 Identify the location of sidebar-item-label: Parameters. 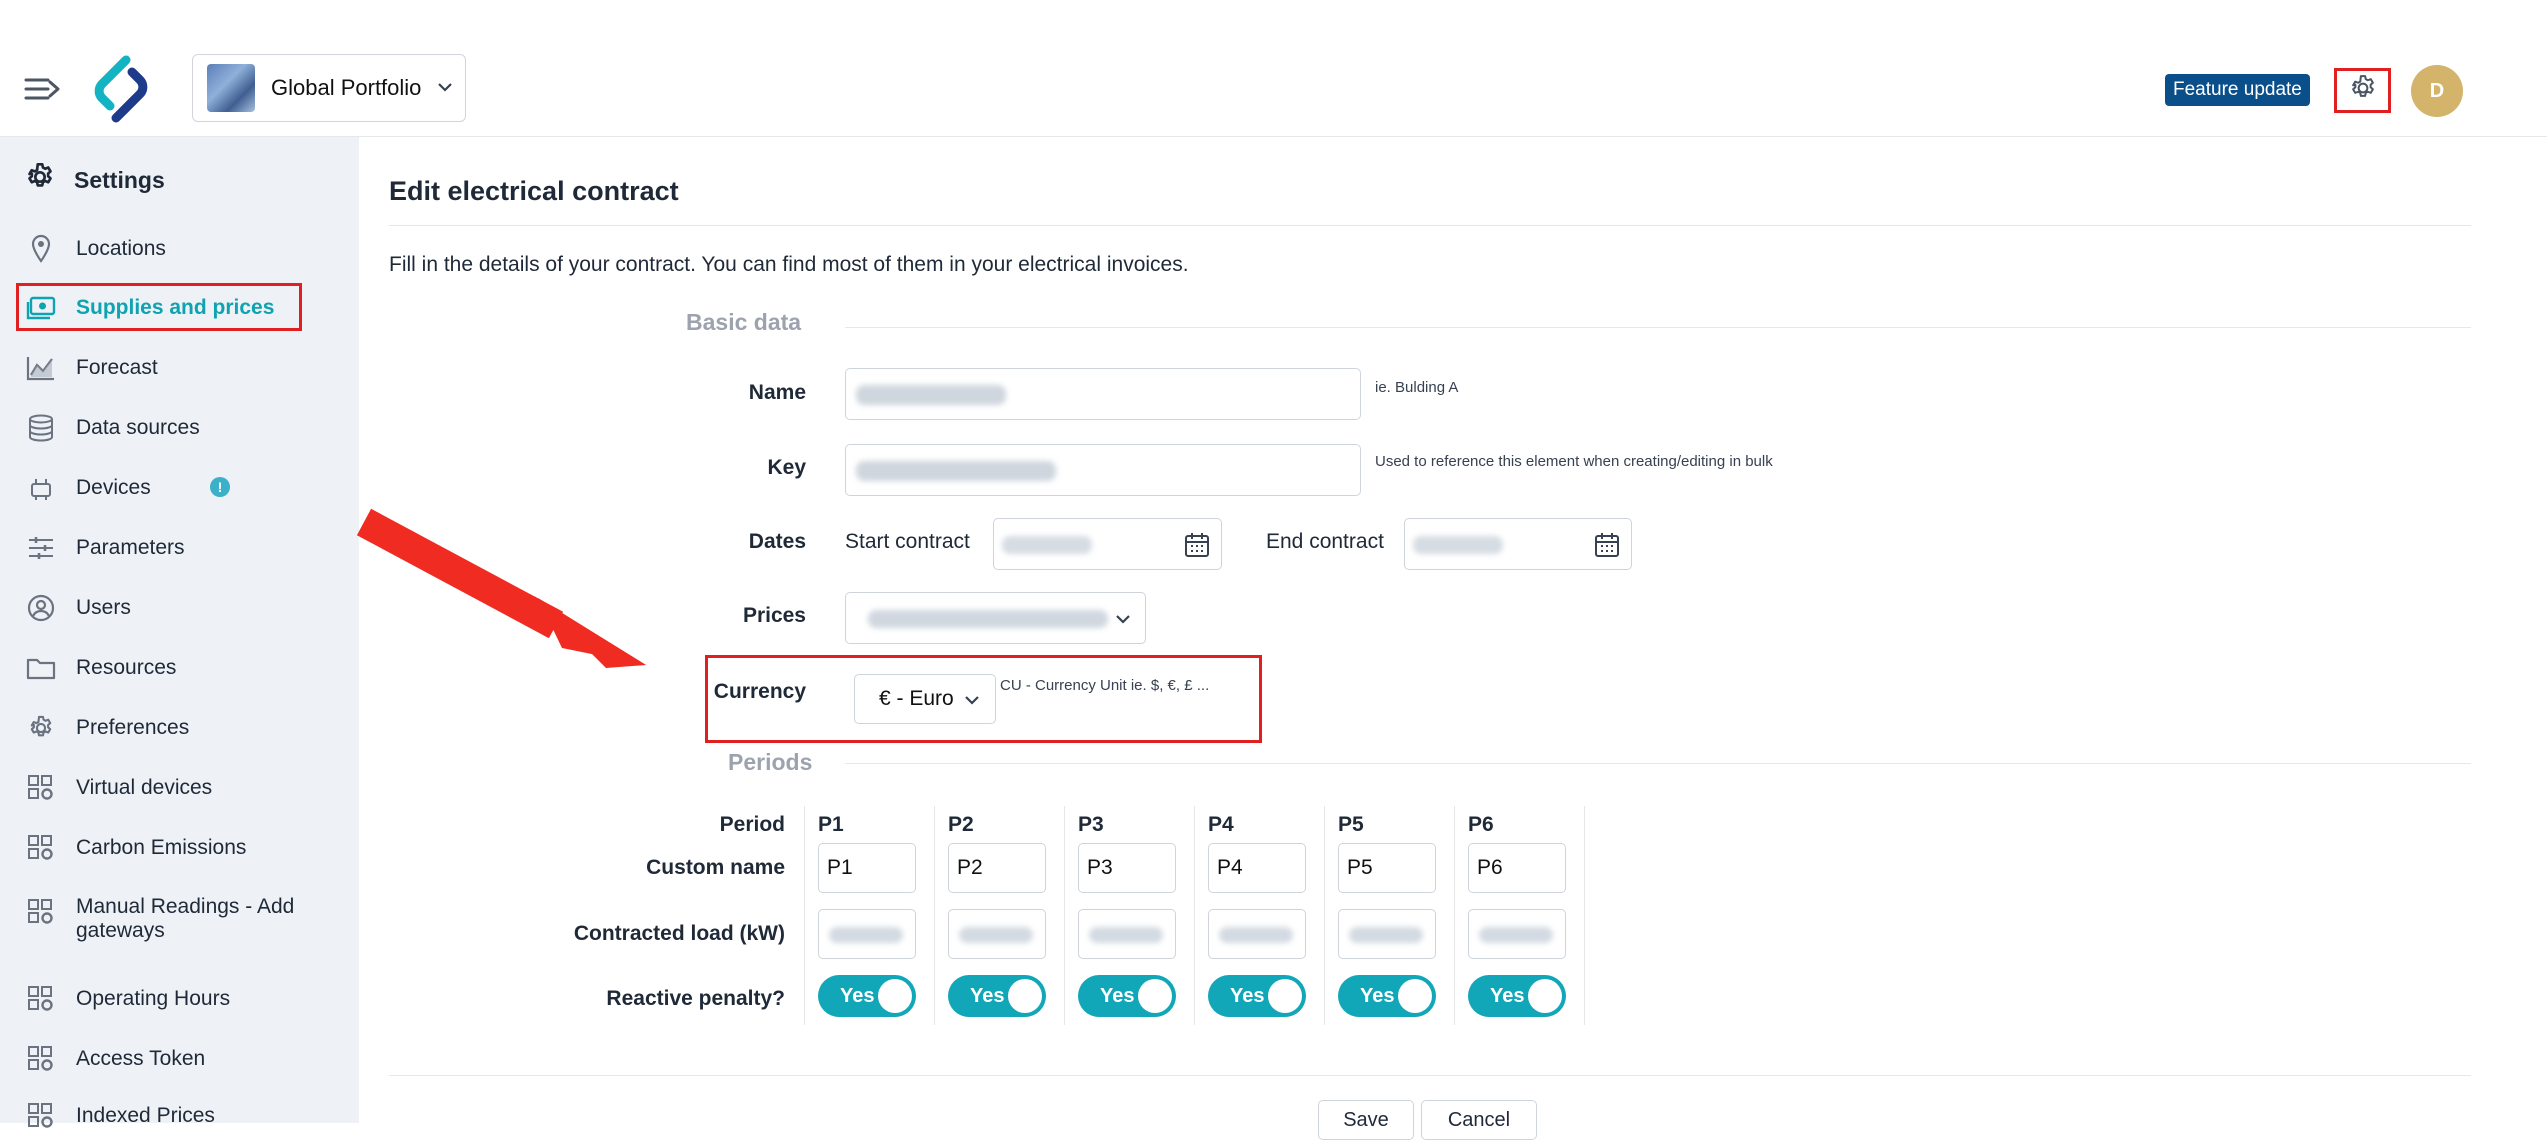
(130, 547).